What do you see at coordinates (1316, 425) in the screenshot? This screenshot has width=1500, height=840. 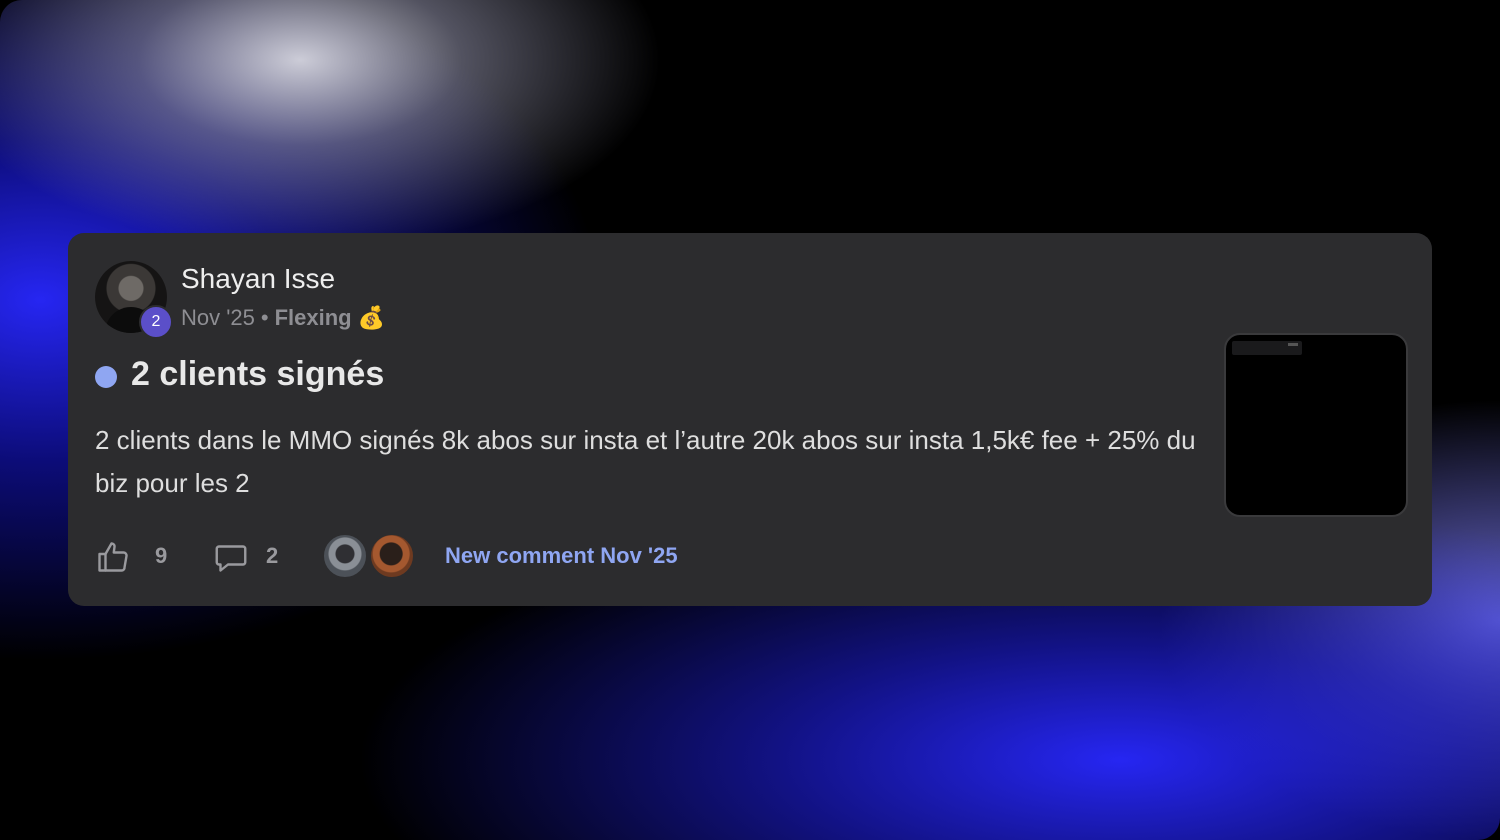 I see `post-thumbnail` at bounding box center [1316, 425].